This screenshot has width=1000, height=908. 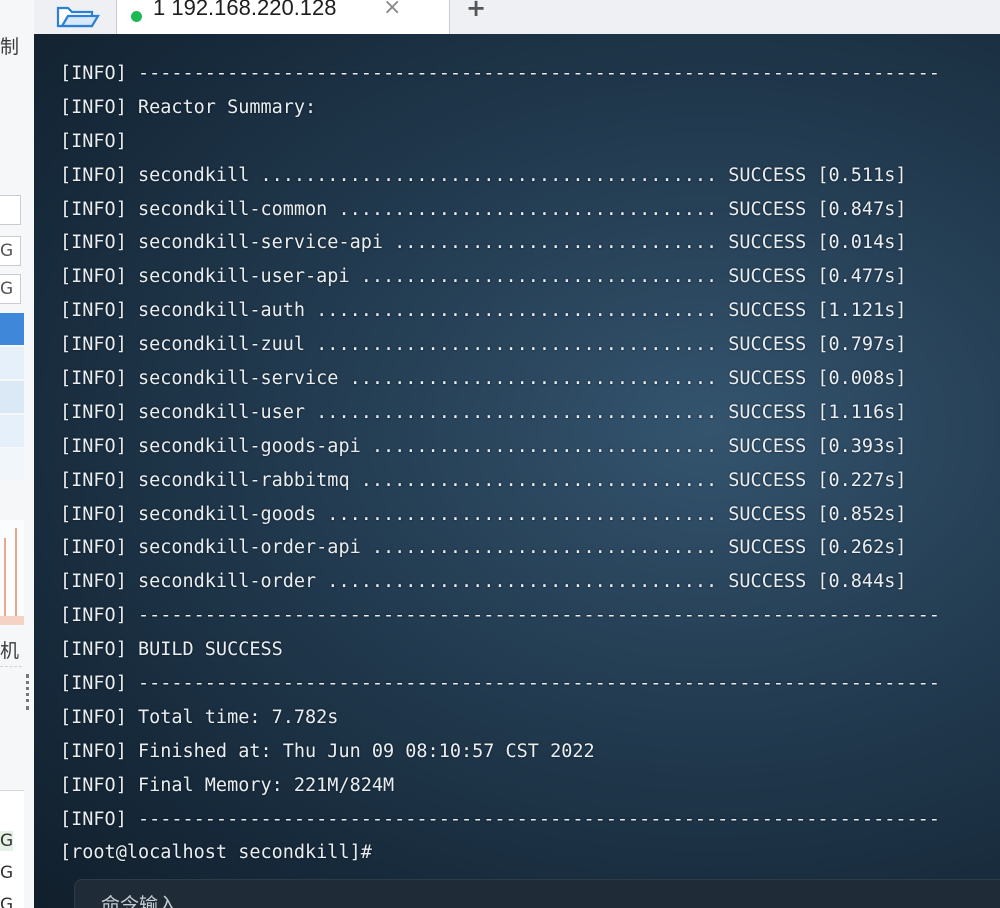 I want to click on command-input: 命令输入, so click(x=537, y=893).